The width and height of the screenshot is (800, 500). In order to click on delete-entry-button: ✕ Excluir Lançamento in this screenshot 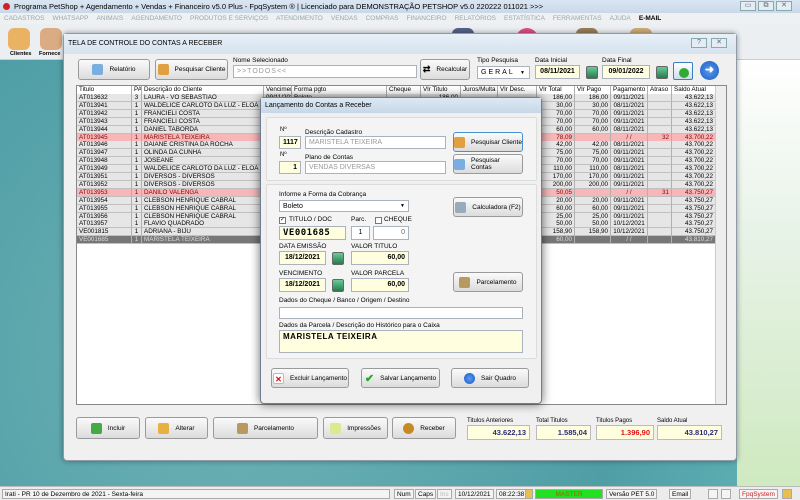, I will do `click(310, 378)`.